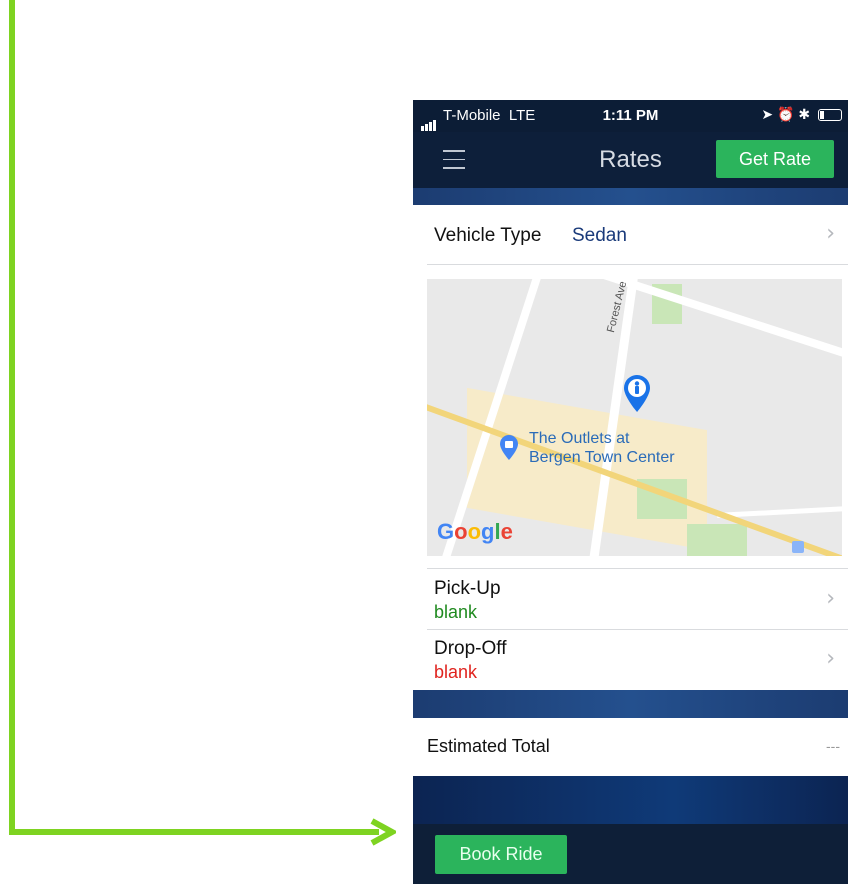 The height and width of the screenshot is (884, 848). Describe the element at coordinates (717, 540) in the screenshot. I see `park-area` at that location.